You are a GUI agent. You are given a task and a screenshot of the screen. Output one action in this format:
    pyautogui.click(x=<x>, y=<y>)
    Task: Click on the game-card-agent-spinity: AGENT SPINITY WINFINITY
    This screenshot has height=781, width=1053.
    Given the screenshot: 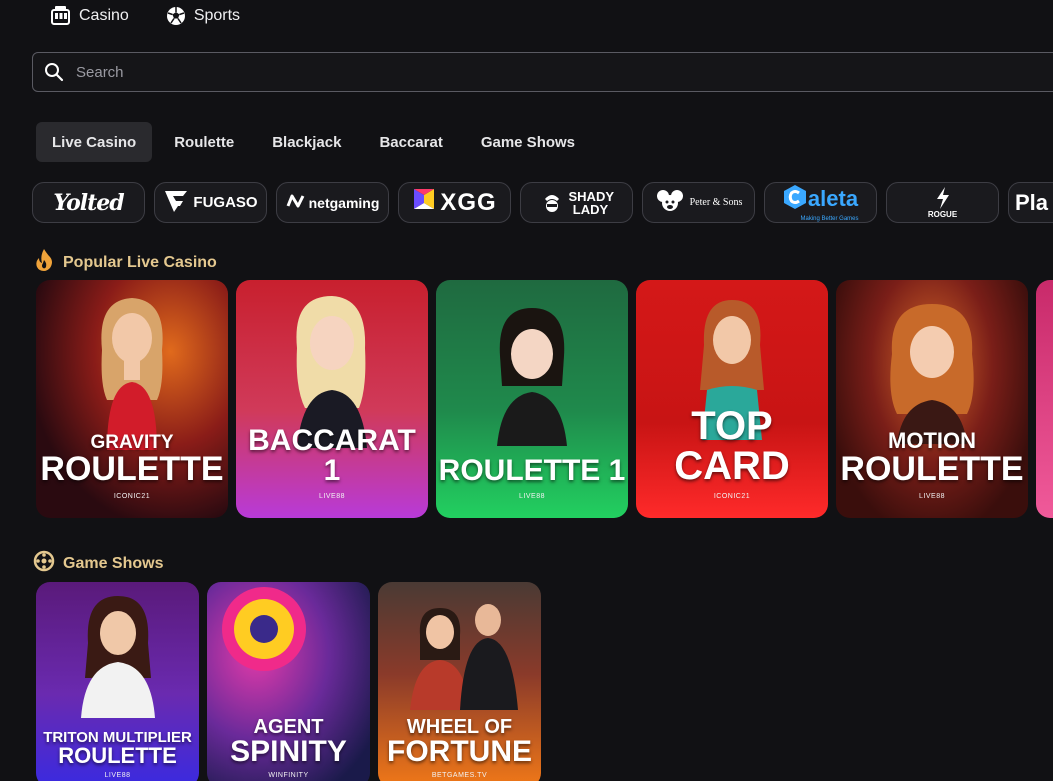 What is the action you would take?
    pyautogui.click(x=288, y=681)
    